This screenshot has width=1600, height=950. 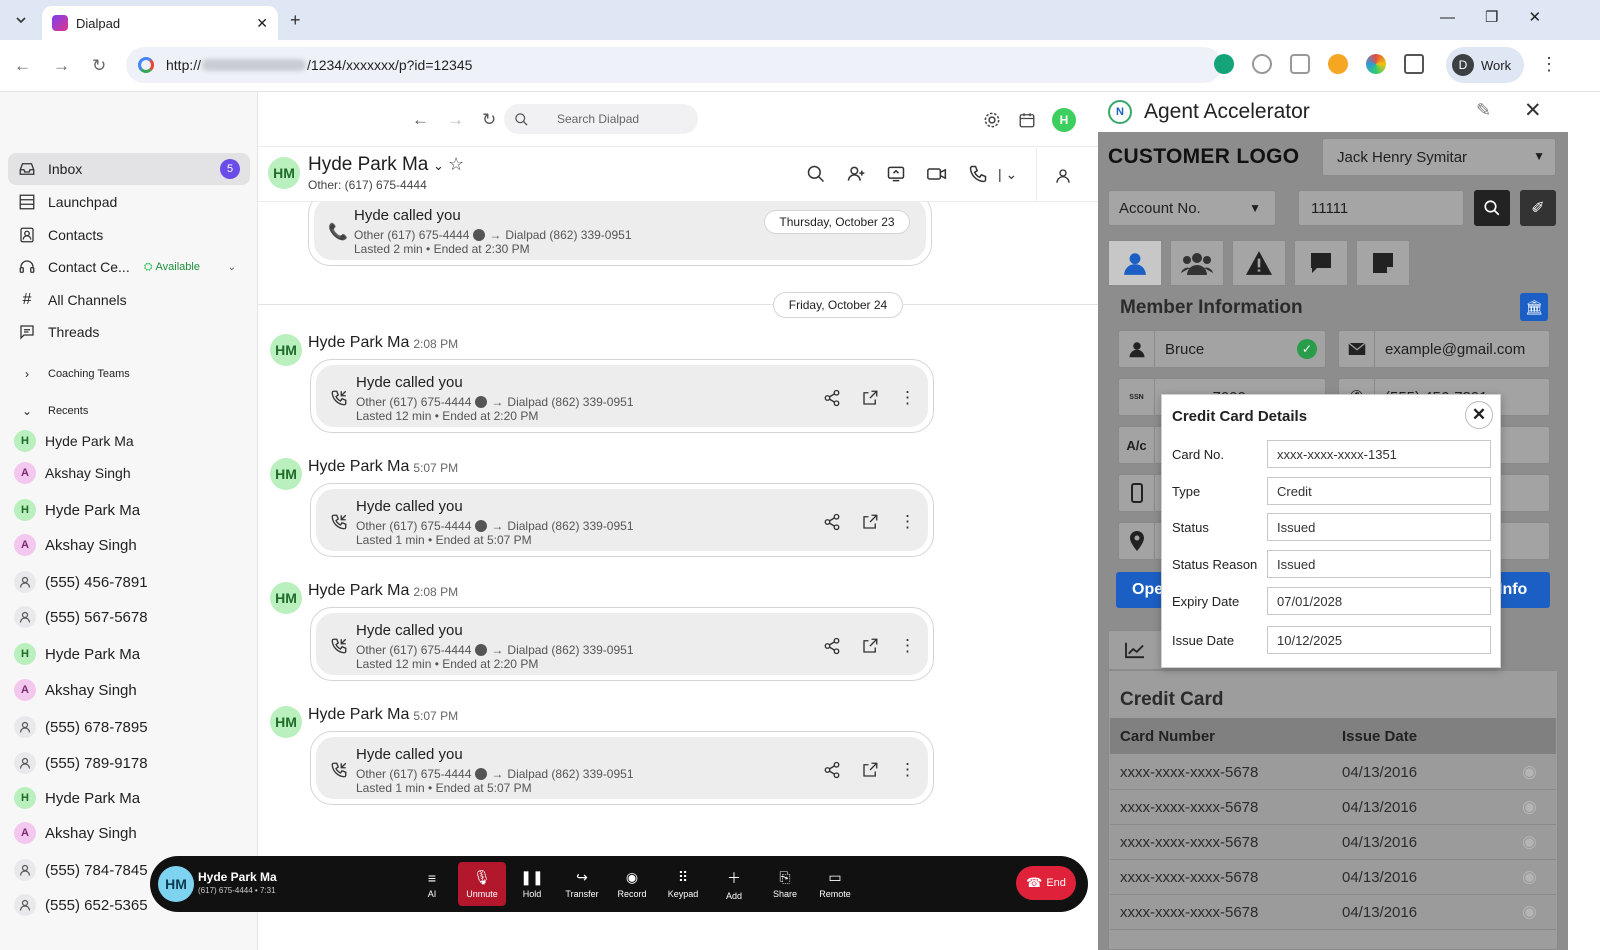 What do you see at coordinates (432, 884) in the screenshot?
I see `ai-button: ≡ AI` at bounding box center [432, 884].